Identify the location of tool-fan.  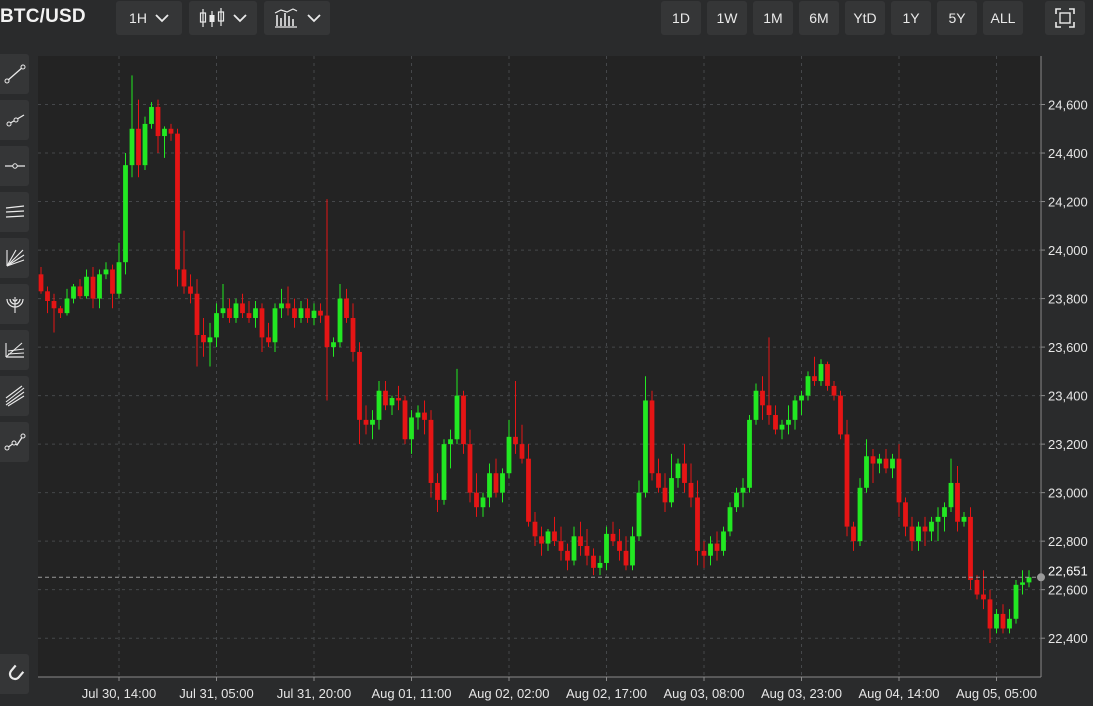
(14, 258).